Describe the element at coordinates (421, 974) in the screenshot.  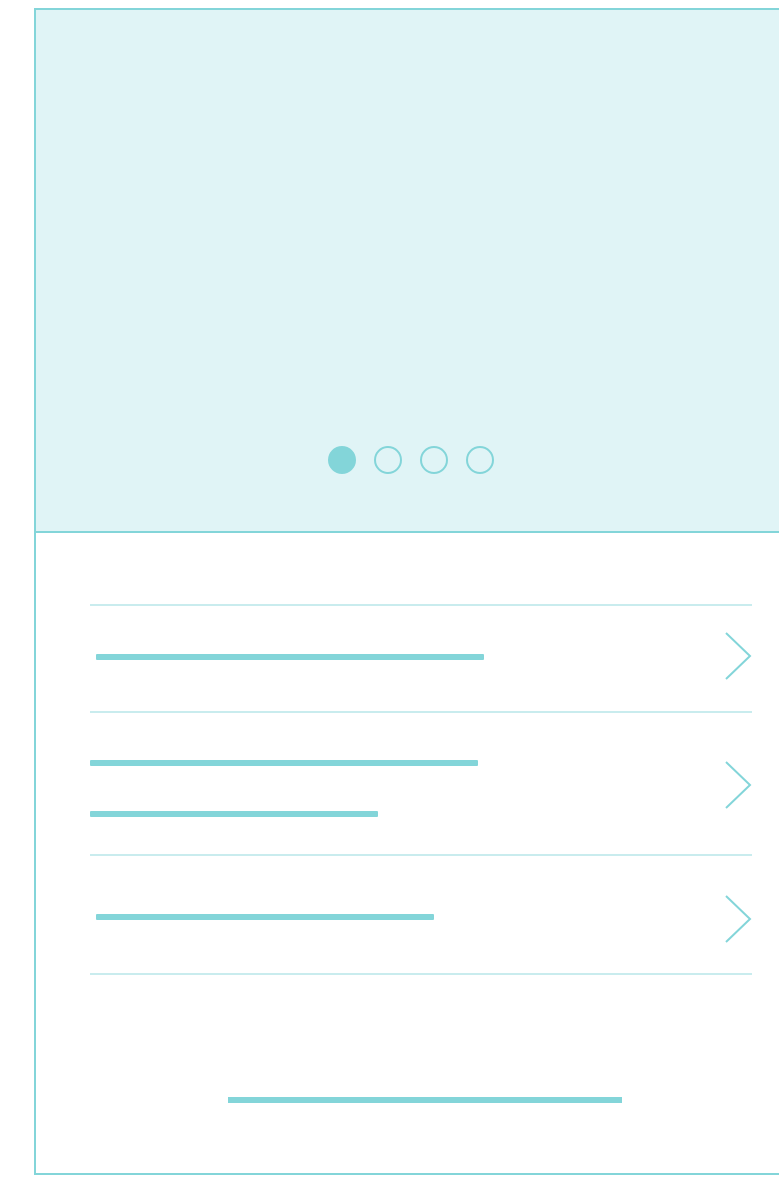
I see `list-divider-bottom` at that location.